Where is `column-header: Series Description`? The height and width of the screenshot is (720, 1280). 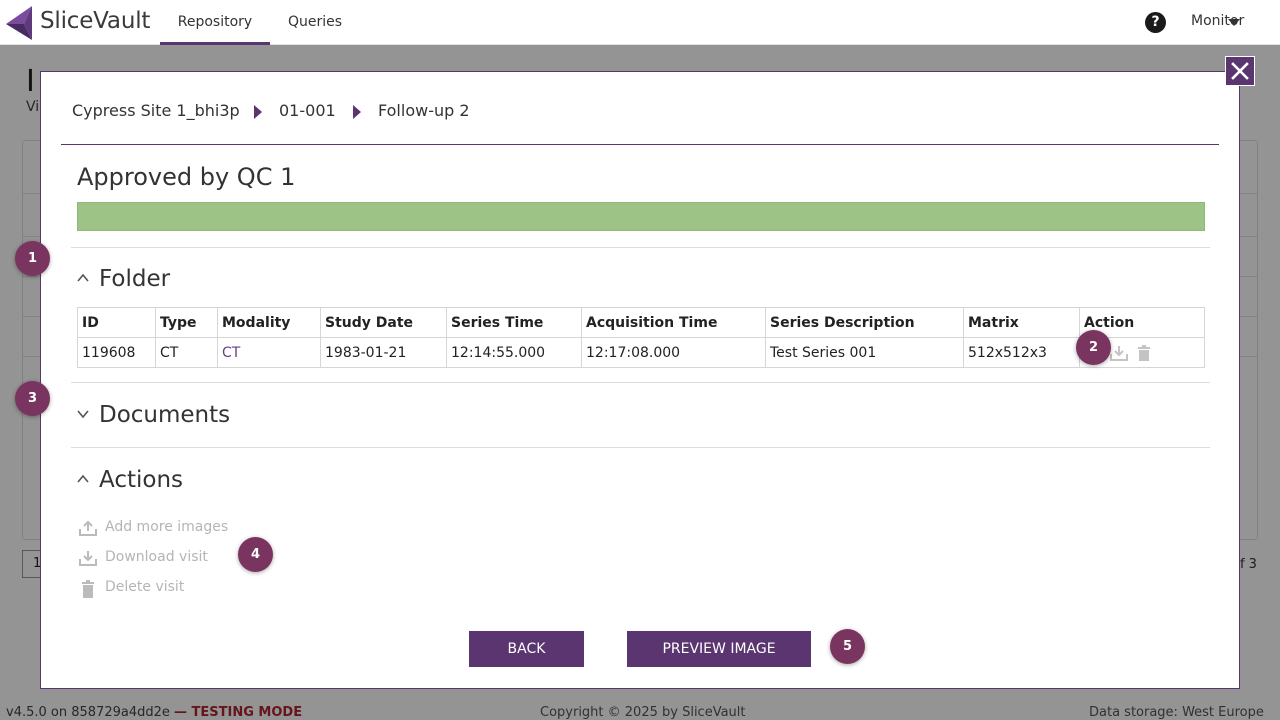 column-header: Series Description is located at coordinates (864, 322).